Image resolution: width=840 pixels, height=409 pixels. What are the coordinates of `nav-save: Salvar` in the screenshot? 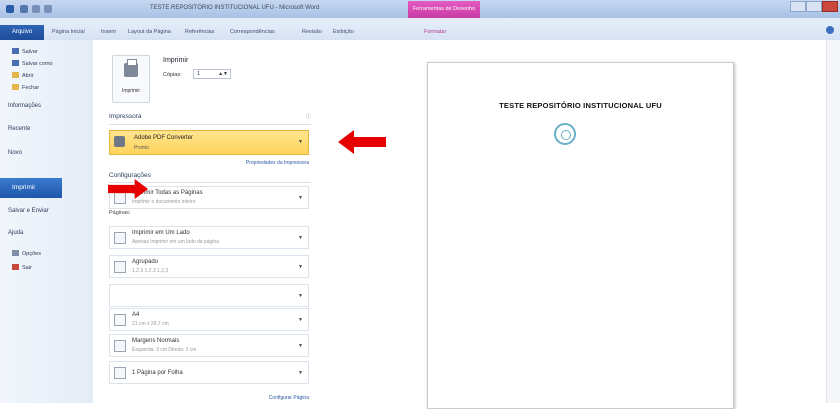 It's located at (25, 51).